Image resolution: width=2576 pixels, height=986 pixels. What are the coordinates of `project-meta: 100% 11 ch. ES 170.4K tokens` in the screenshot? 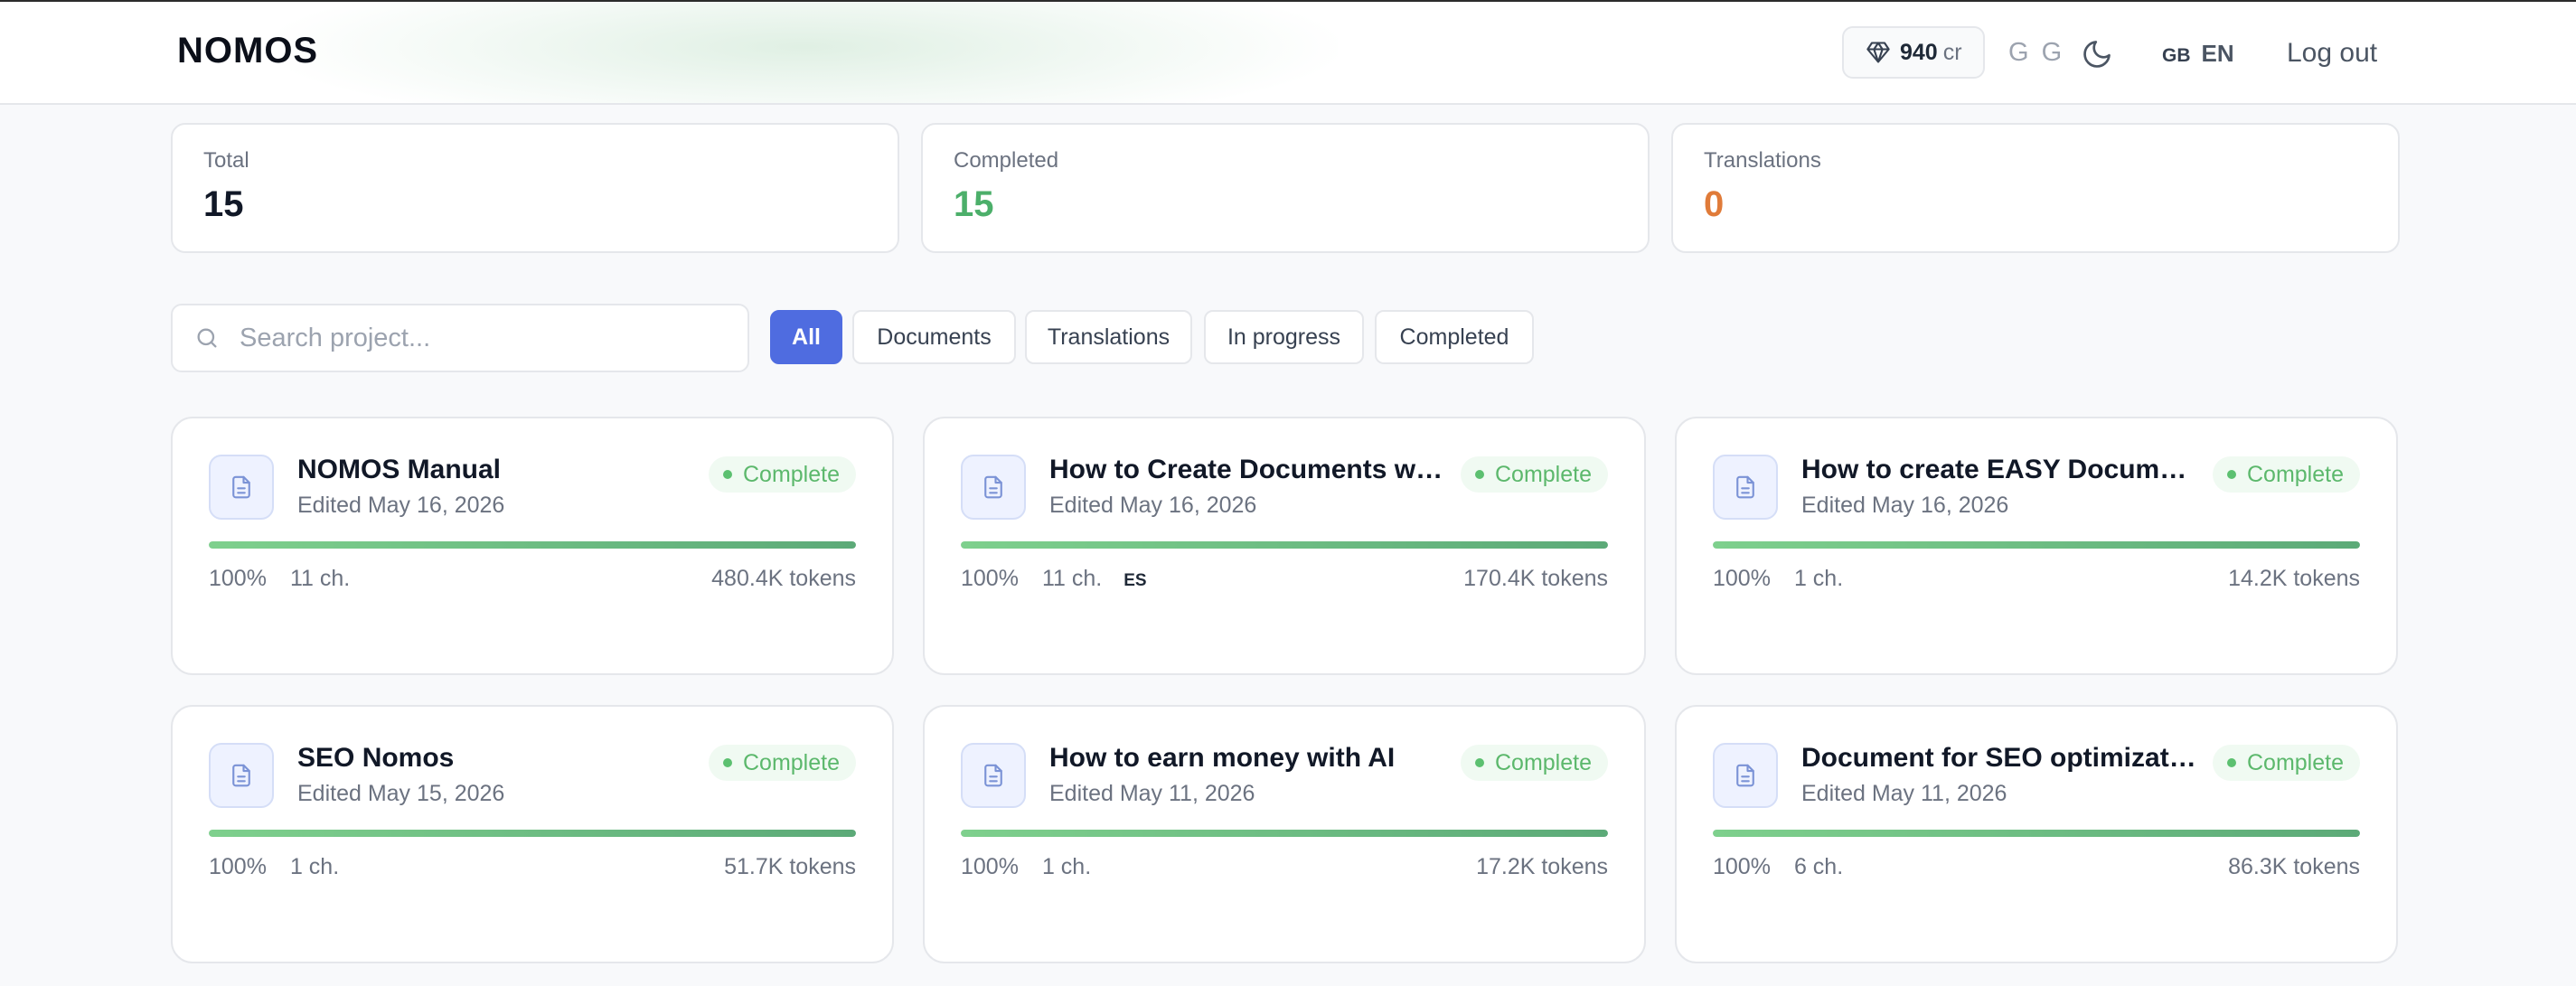 It's located at (1285, 579).